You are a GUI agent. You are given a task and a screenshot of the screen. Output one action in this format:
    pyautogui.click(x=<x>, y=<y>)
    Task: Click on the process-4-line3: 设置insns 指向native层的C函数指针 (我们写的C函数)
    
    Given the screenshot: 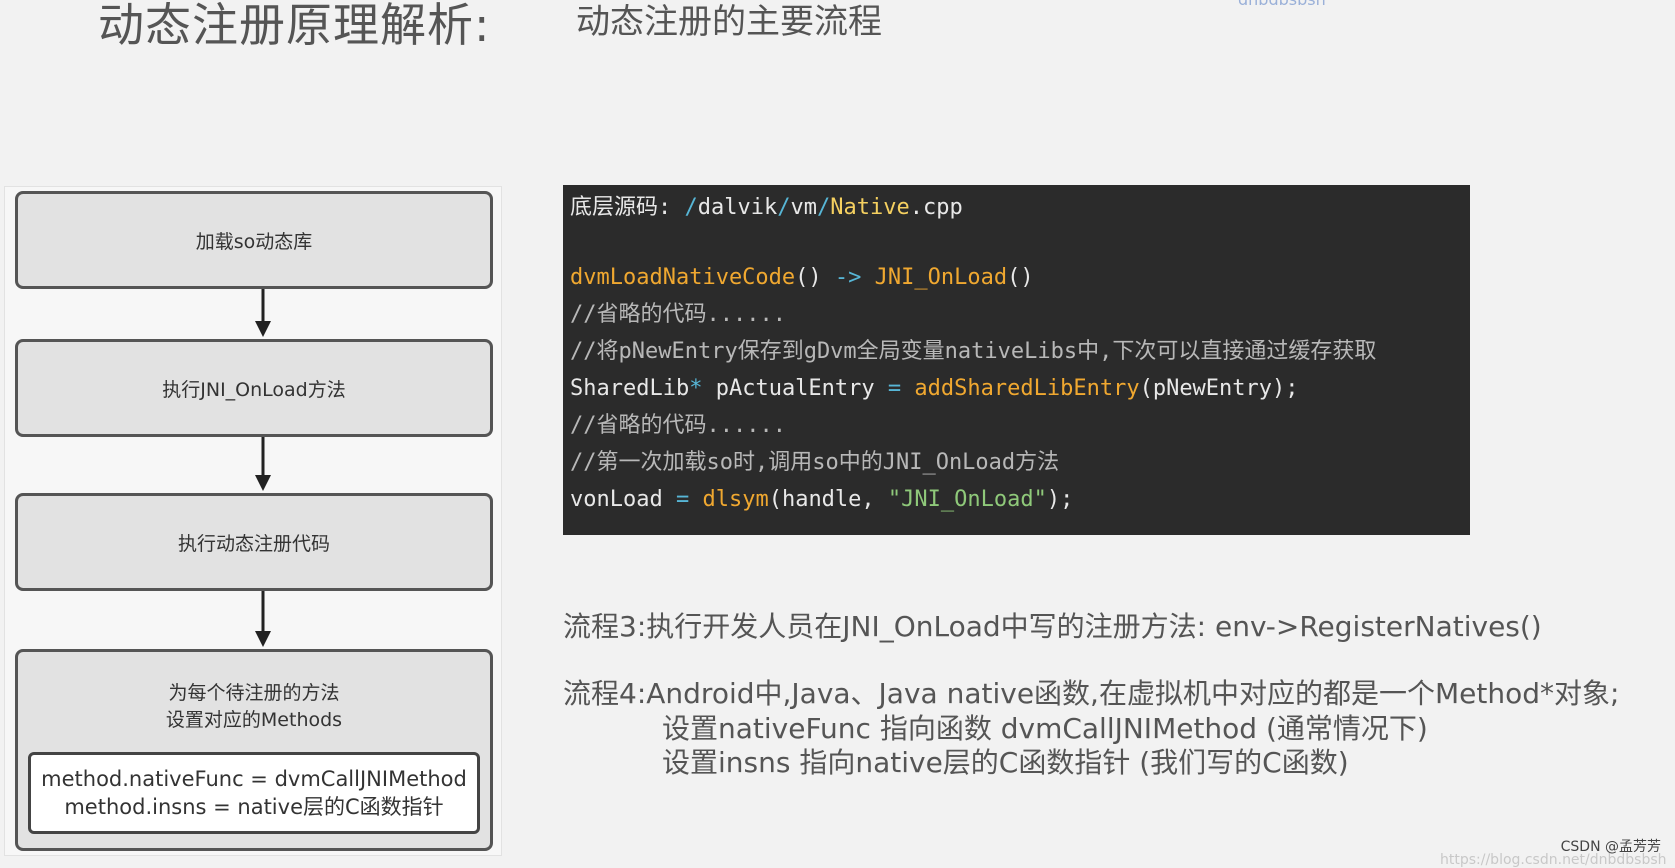 What is the action you would take?
    pyautogui.click(x=1005, y=762)
    